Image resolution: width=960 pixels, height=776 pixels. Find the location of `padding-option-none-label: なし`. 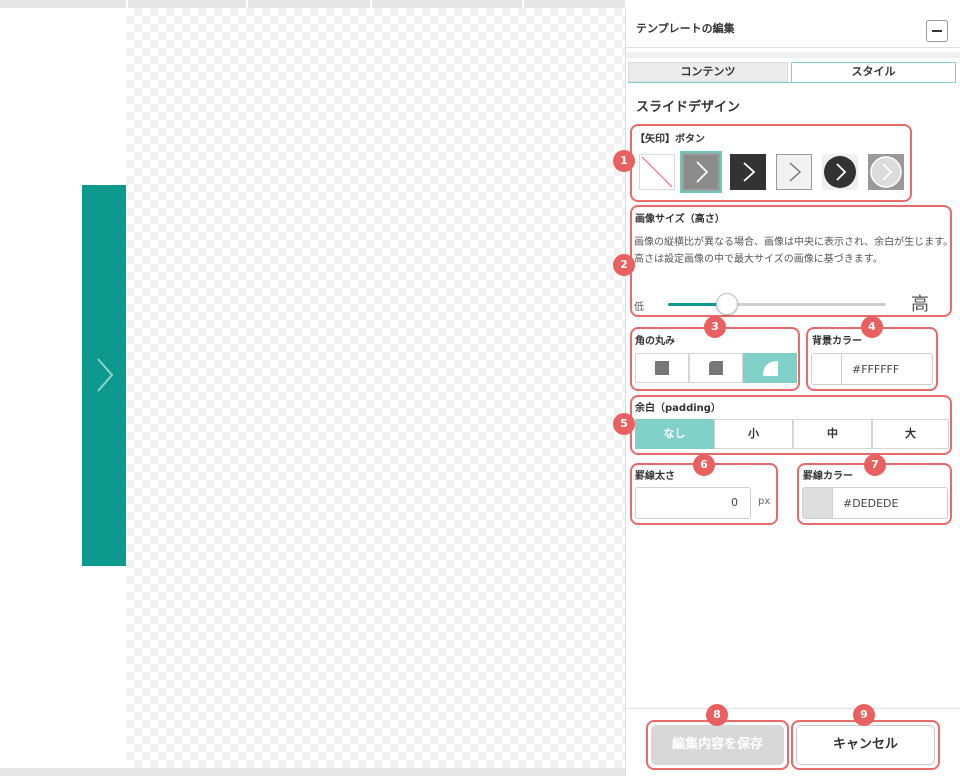

padding-option-none-label: なし is located at coordinates (674, 433).